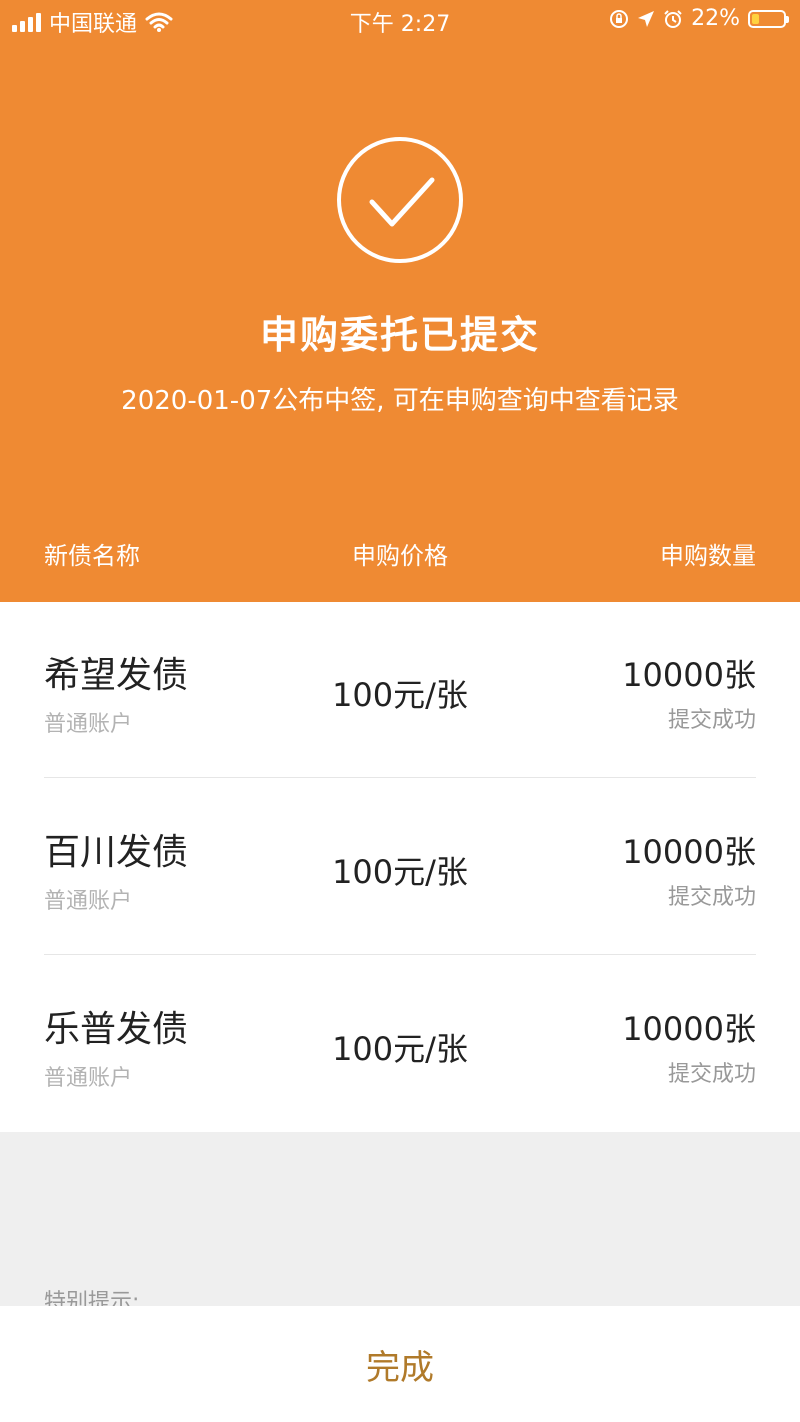 Image resolution: width=800 pixels, height=1422 pixels. What do you see at coordinates (116, 675) in the screenshot?
I see `bond-name: 希望发债` at bounding box center [116, 675].